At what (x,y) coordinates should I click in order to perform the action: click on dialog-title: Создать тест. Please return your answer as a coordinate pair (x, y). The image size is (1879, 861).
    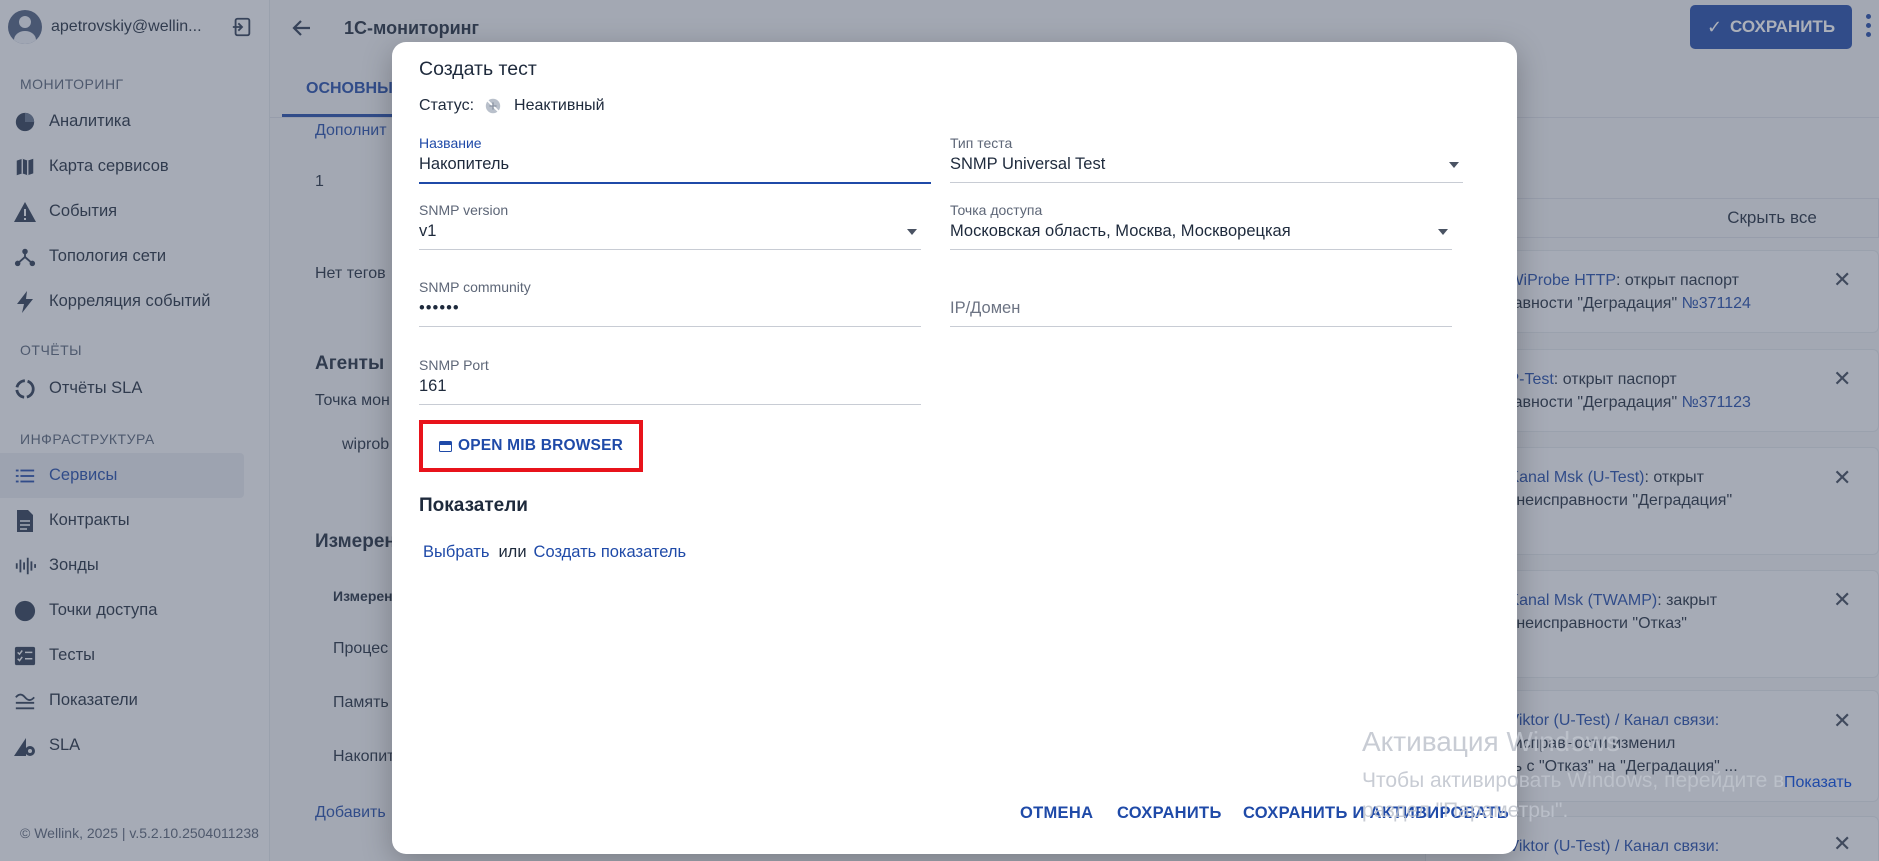
    Looking at the image, I should click on (478, 69).